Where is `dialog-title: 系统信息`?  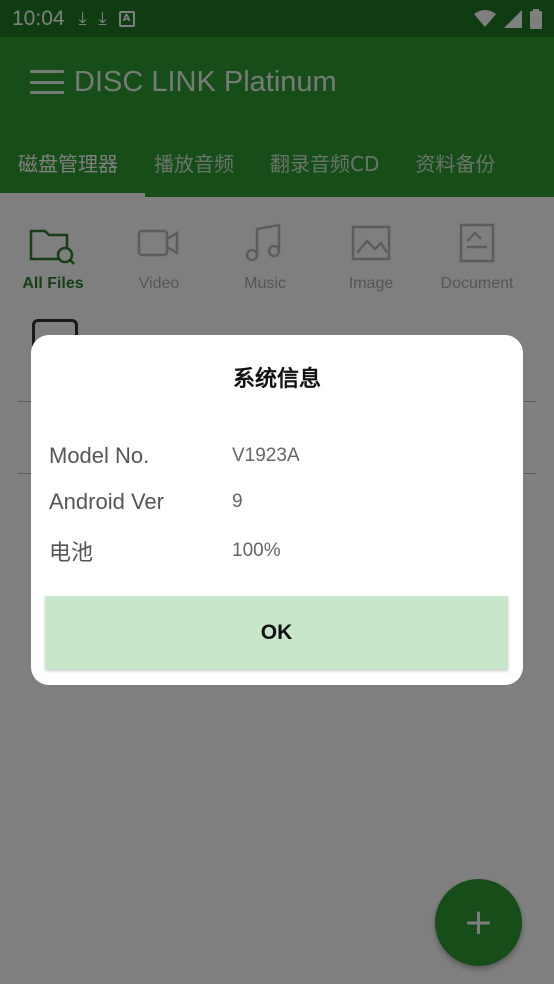 dialog-title: 系统信息 is located at coordinates (276, 379).